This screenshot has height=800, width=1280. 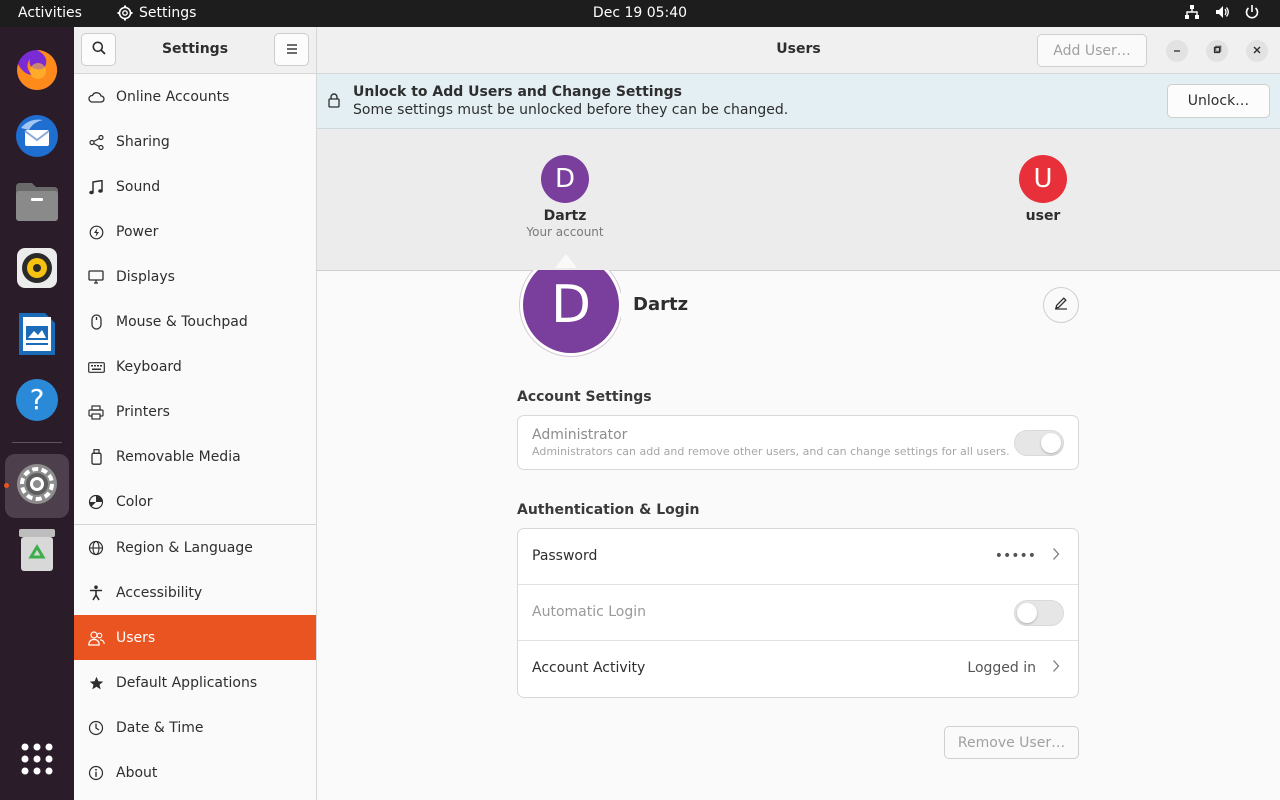 What do you see at coordinates (1051, 443) in the screenshot?
I see `toggle-knob` at bounding box center [1051, 443].